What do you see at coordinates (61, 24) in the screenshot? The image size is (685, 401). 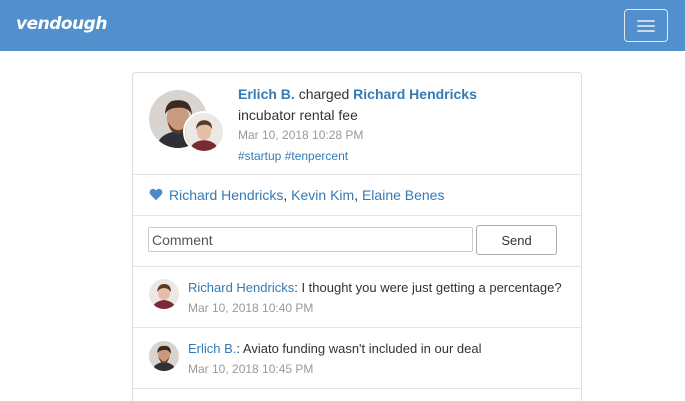 I see `brand-logo: vendough` at bounding box center [61, 24].